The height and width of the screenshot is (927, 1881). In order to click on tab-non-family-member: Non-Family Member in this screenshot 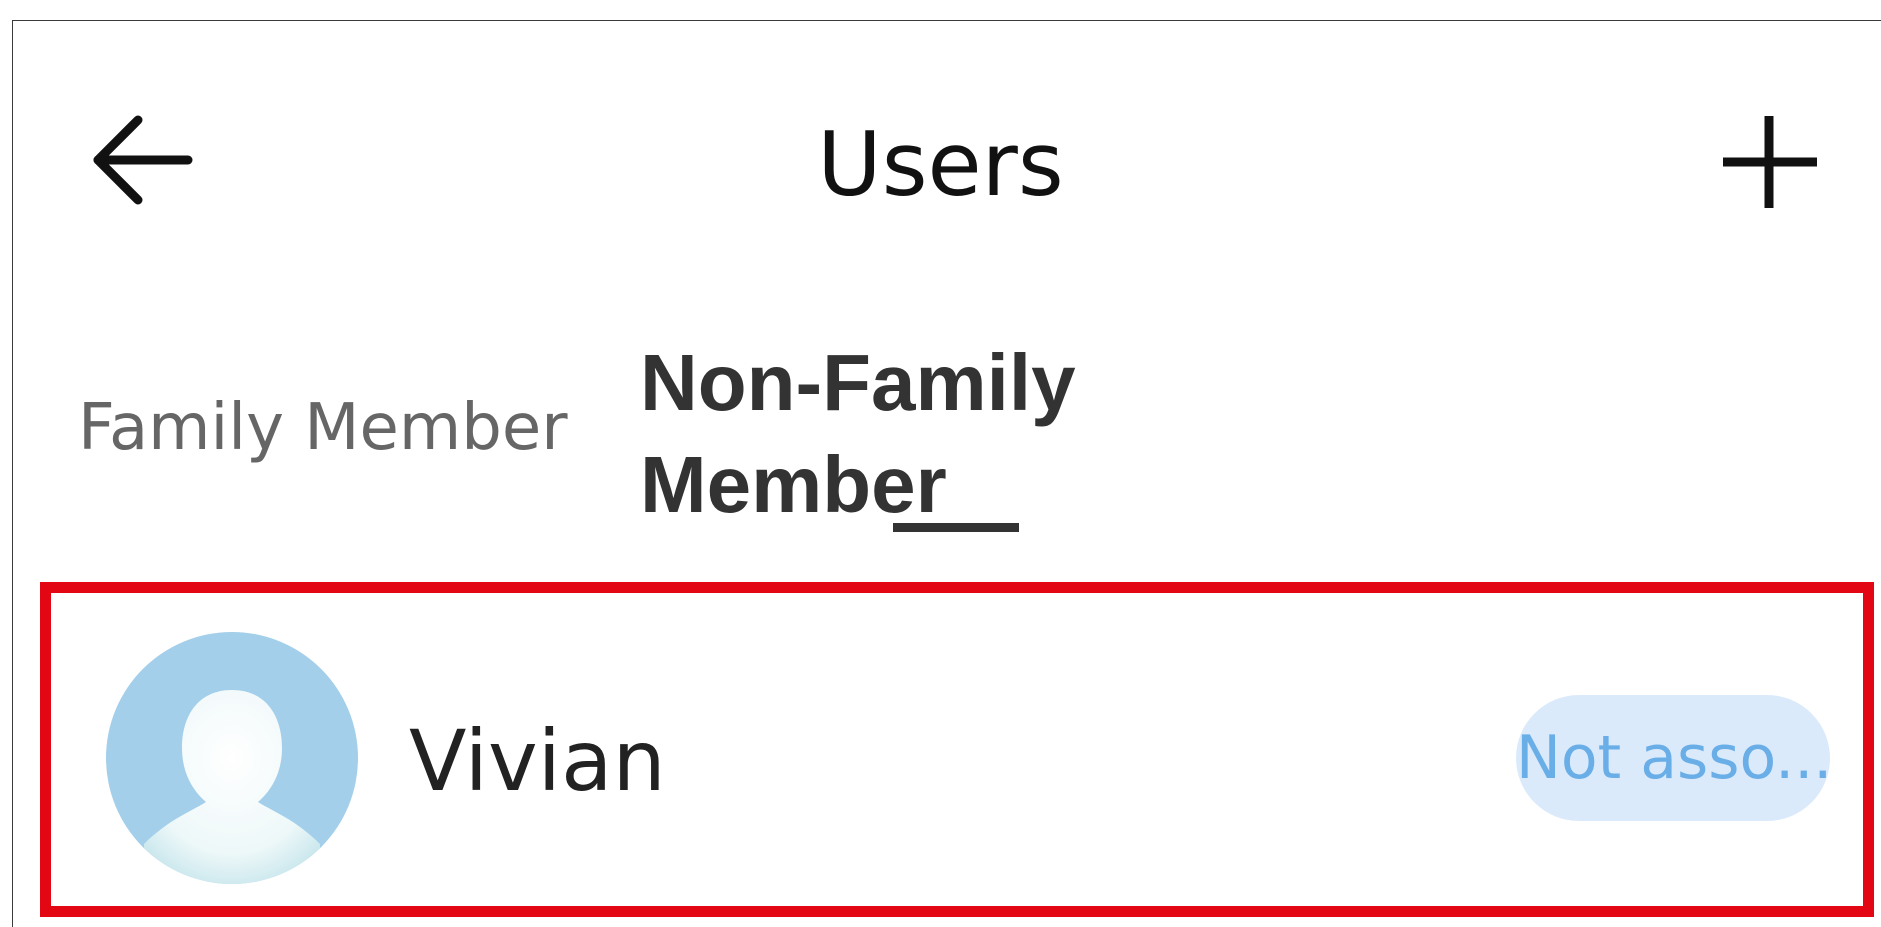, I will do `click(870, 434)`.